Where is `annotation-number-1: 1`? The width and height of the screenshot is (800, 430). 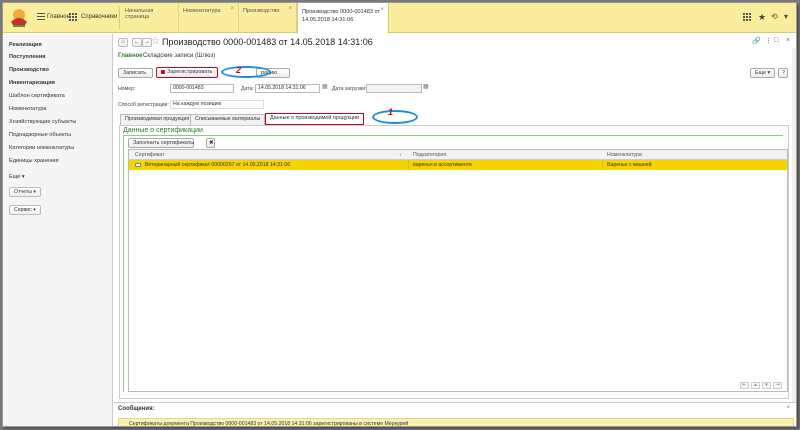 annotation-number-1: 1 is located at coordinates (391, 112).